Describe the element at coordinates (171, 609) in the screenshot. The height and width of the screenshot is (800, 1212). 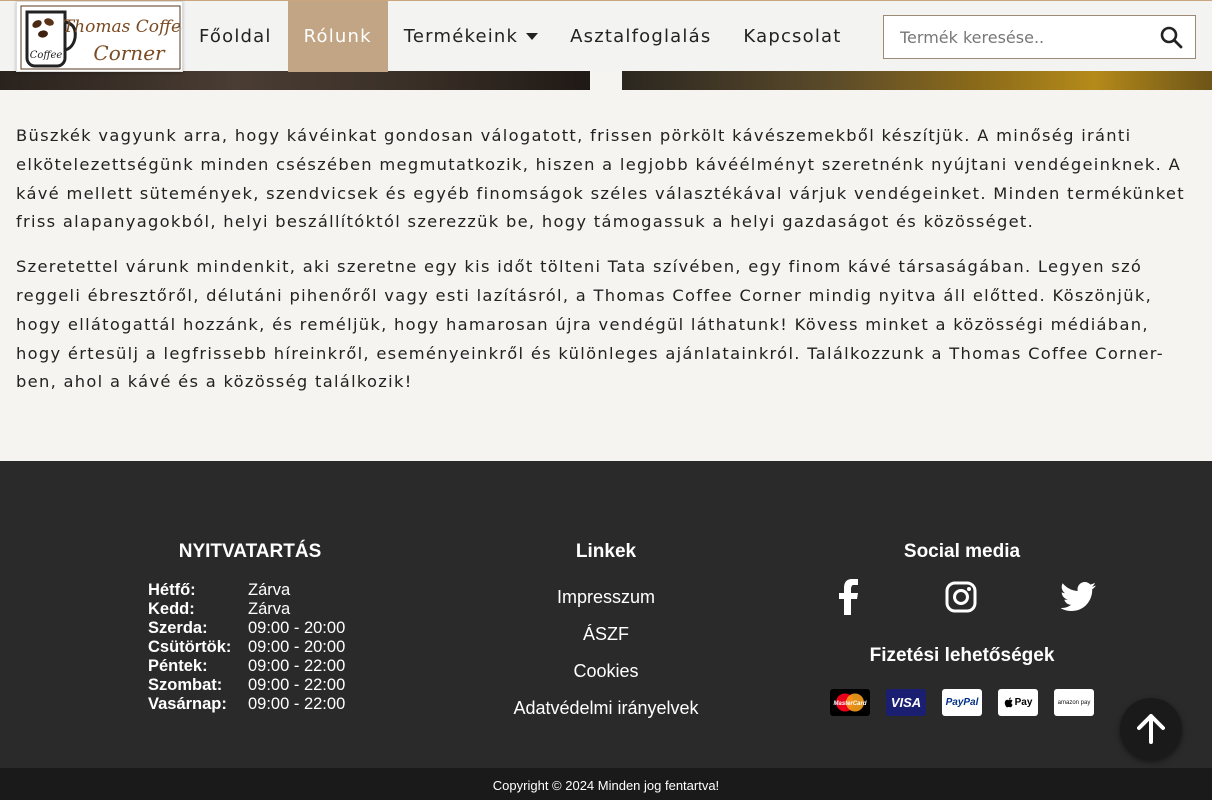
I see `hours-day: Kedd:` at that location.